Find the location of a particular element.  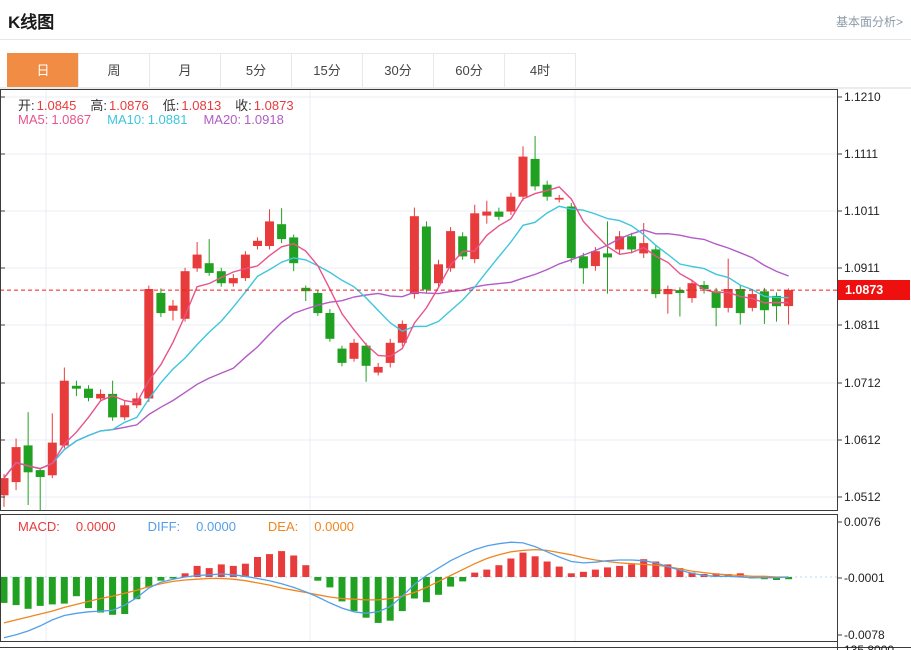

tab-day: 日 is located at coordinates (43, 70).